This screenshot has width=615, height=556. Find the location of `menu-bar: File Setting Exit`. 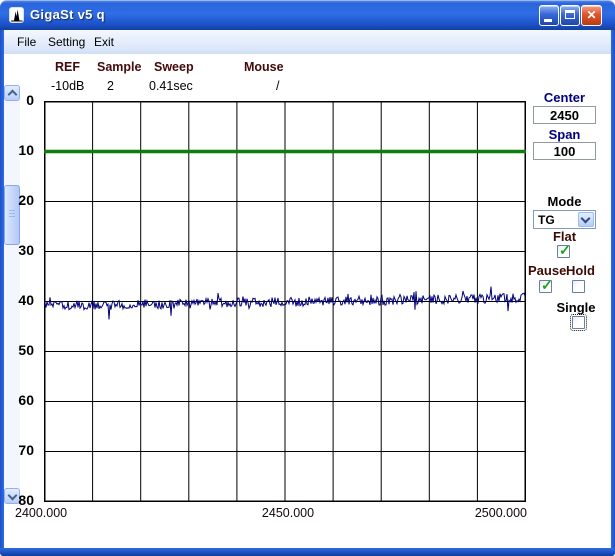

menu-bar: File Setting Exit is located at coordinates (307, 42).